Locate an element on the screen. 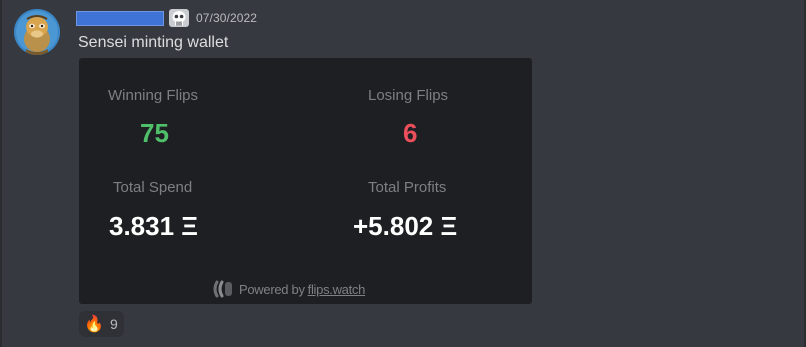 This screenshot has width=806, height=347. ape-avatar-icon is located at coordinates (37, 32).